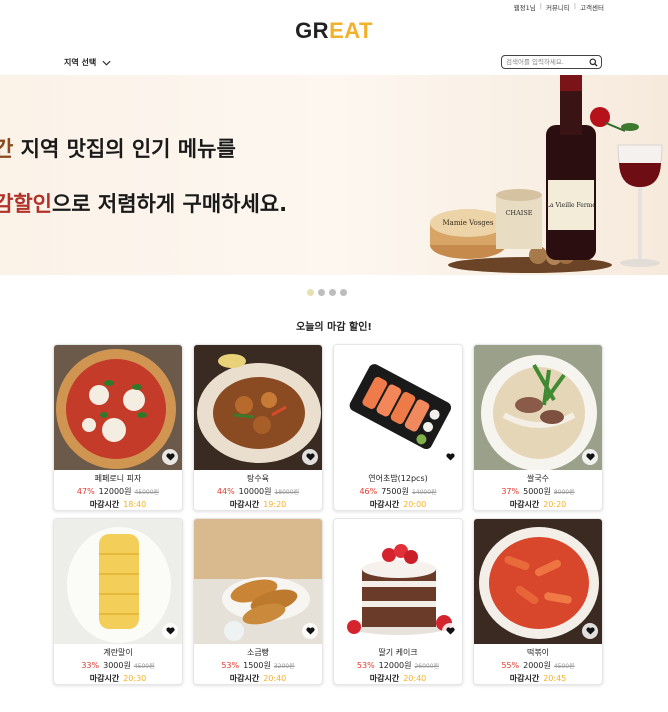  What do you see at coordinates (258, 407) in the screenshot?
I see `product-image-tangsuyuk` at bounding box center [258, 407].